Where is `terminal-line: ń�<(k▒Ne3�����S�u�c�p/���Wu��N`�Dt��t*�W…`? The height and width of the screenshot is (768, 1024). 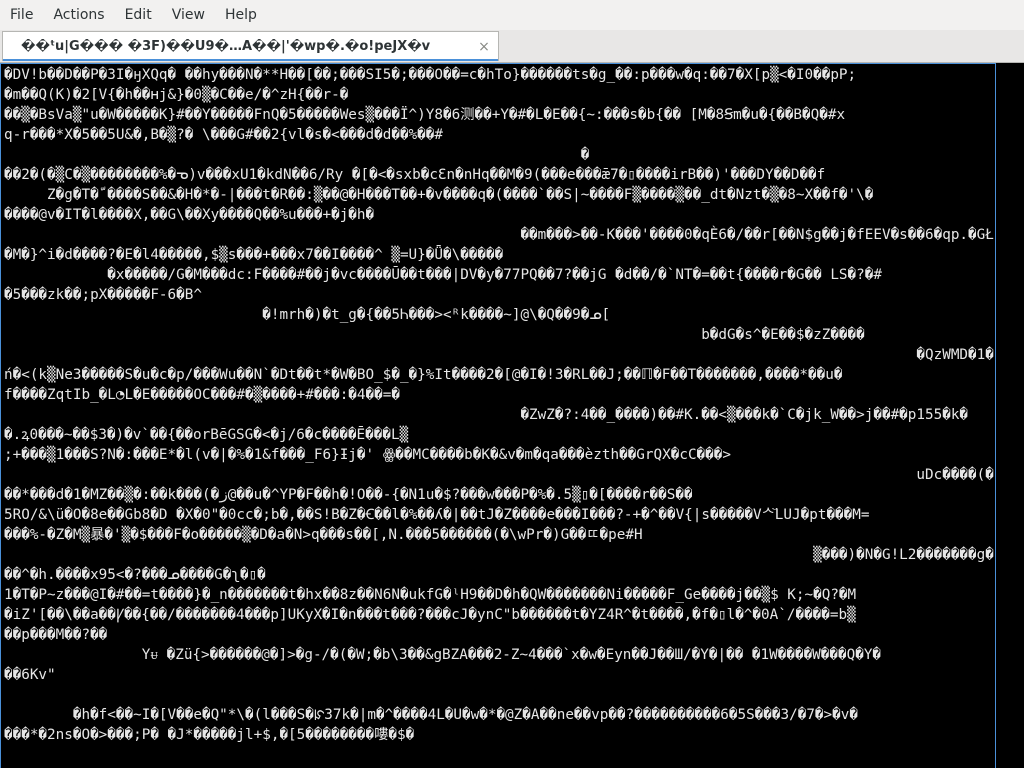 terminal-line: ń�<(k▒Ne3�����S�u�c�p/���Wu��N`�Dt��t*�W… is located at coordinates (423, 375).